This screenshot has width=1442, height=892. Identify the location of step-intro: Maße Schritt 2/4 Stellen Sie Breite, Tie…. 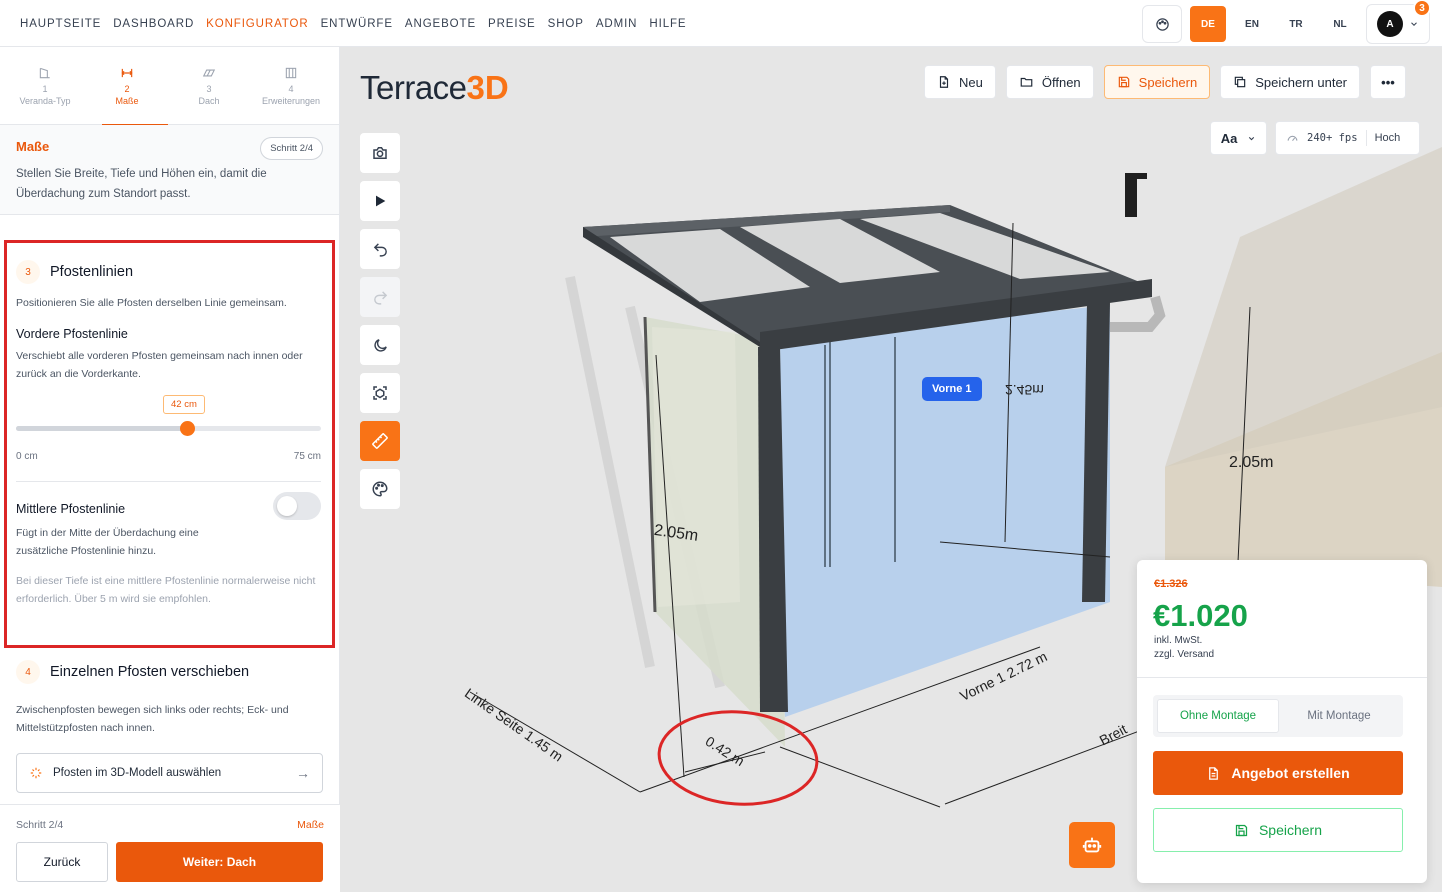
(169, 170).